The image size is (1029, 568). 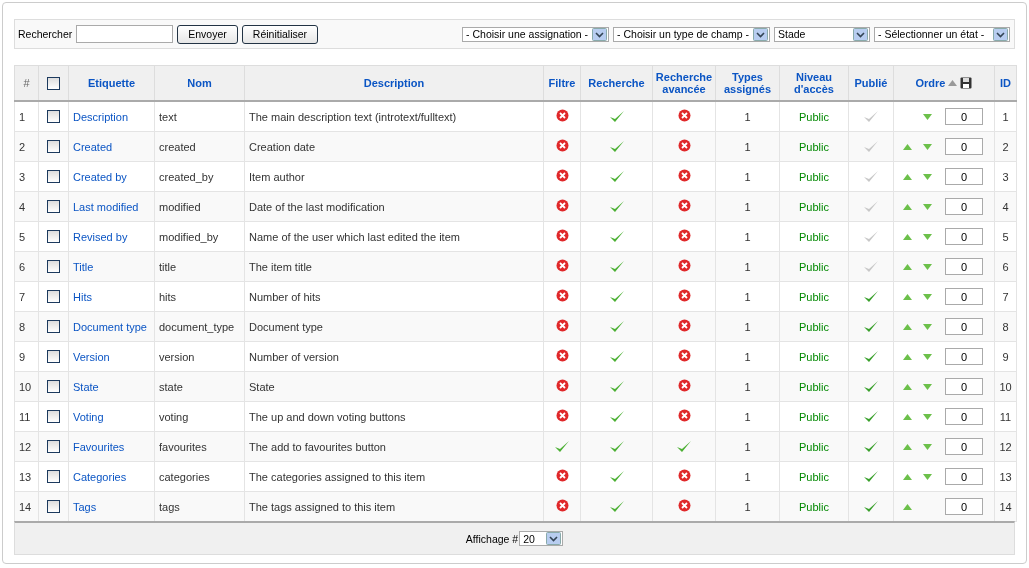 I want to click on reset-button: Réinitialiser, so click(x=280, y=34).